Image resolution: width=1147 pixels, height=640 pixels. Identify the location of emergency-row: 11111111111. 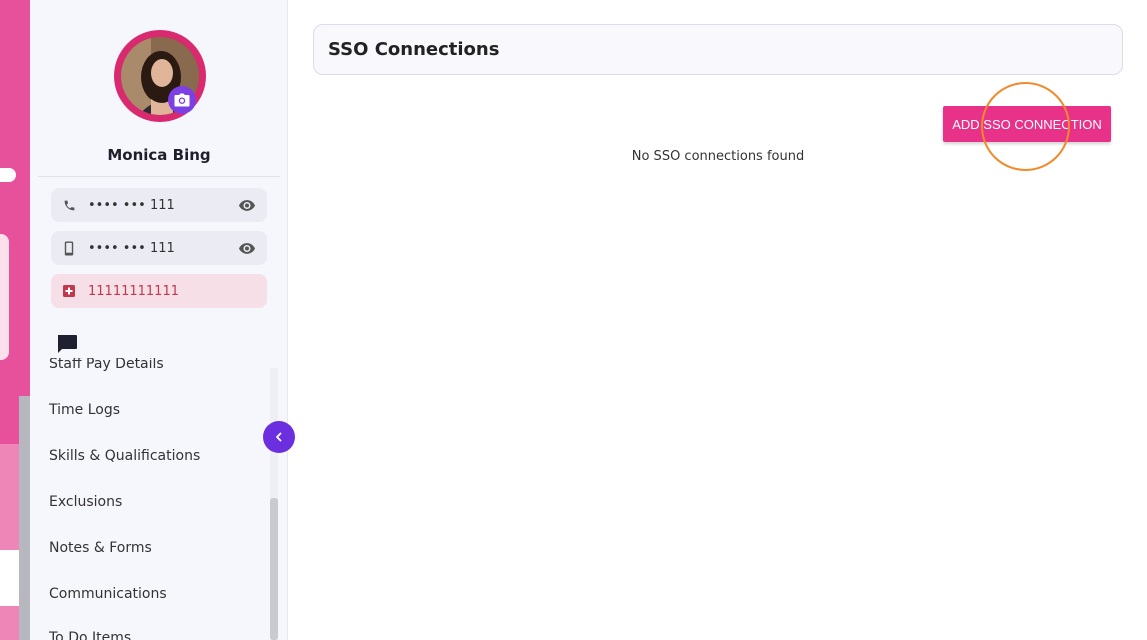
(159, 291).